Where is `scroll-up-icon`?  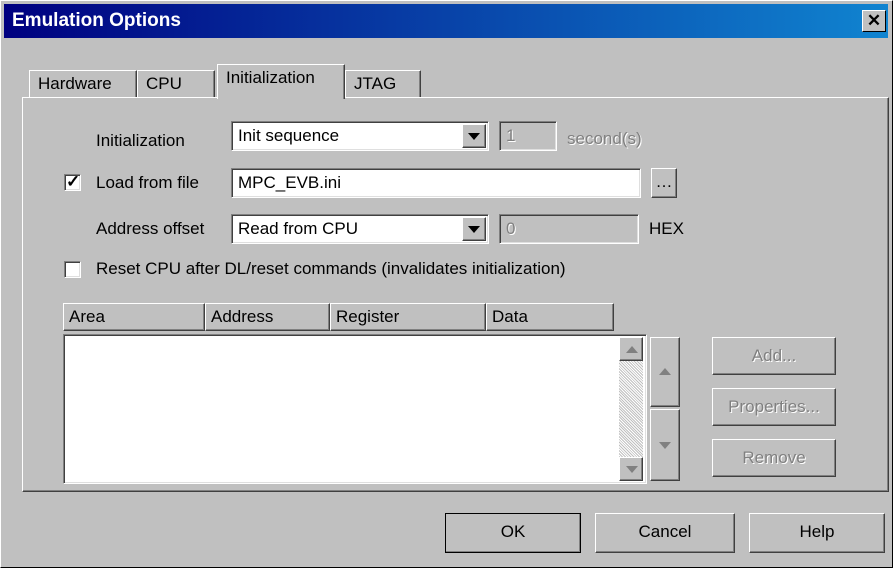 scroll-up-icon is located at coordinates (632, 349).